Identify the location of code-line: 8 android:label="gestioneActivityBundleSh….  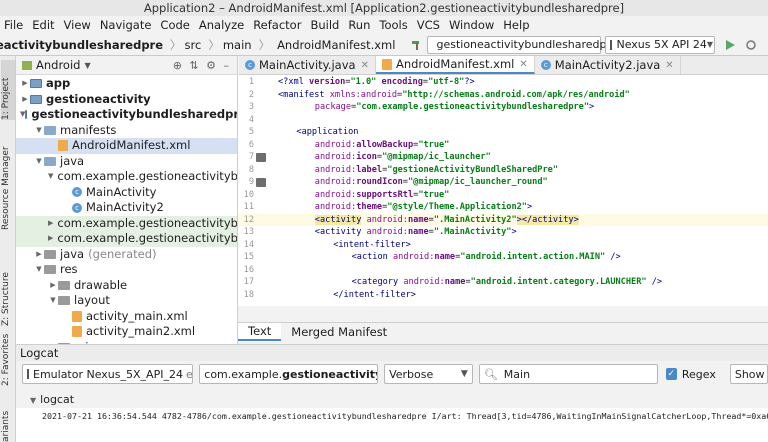
(503, 170).